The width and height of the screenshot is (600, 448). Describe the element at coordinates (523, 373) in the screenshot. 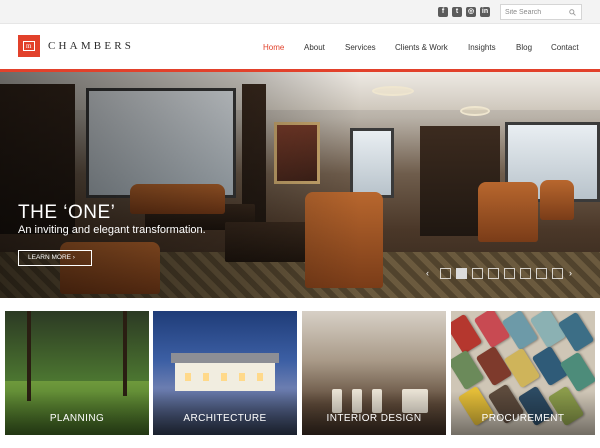

I see `tile-procurement: PROCUREMENT` at that location.